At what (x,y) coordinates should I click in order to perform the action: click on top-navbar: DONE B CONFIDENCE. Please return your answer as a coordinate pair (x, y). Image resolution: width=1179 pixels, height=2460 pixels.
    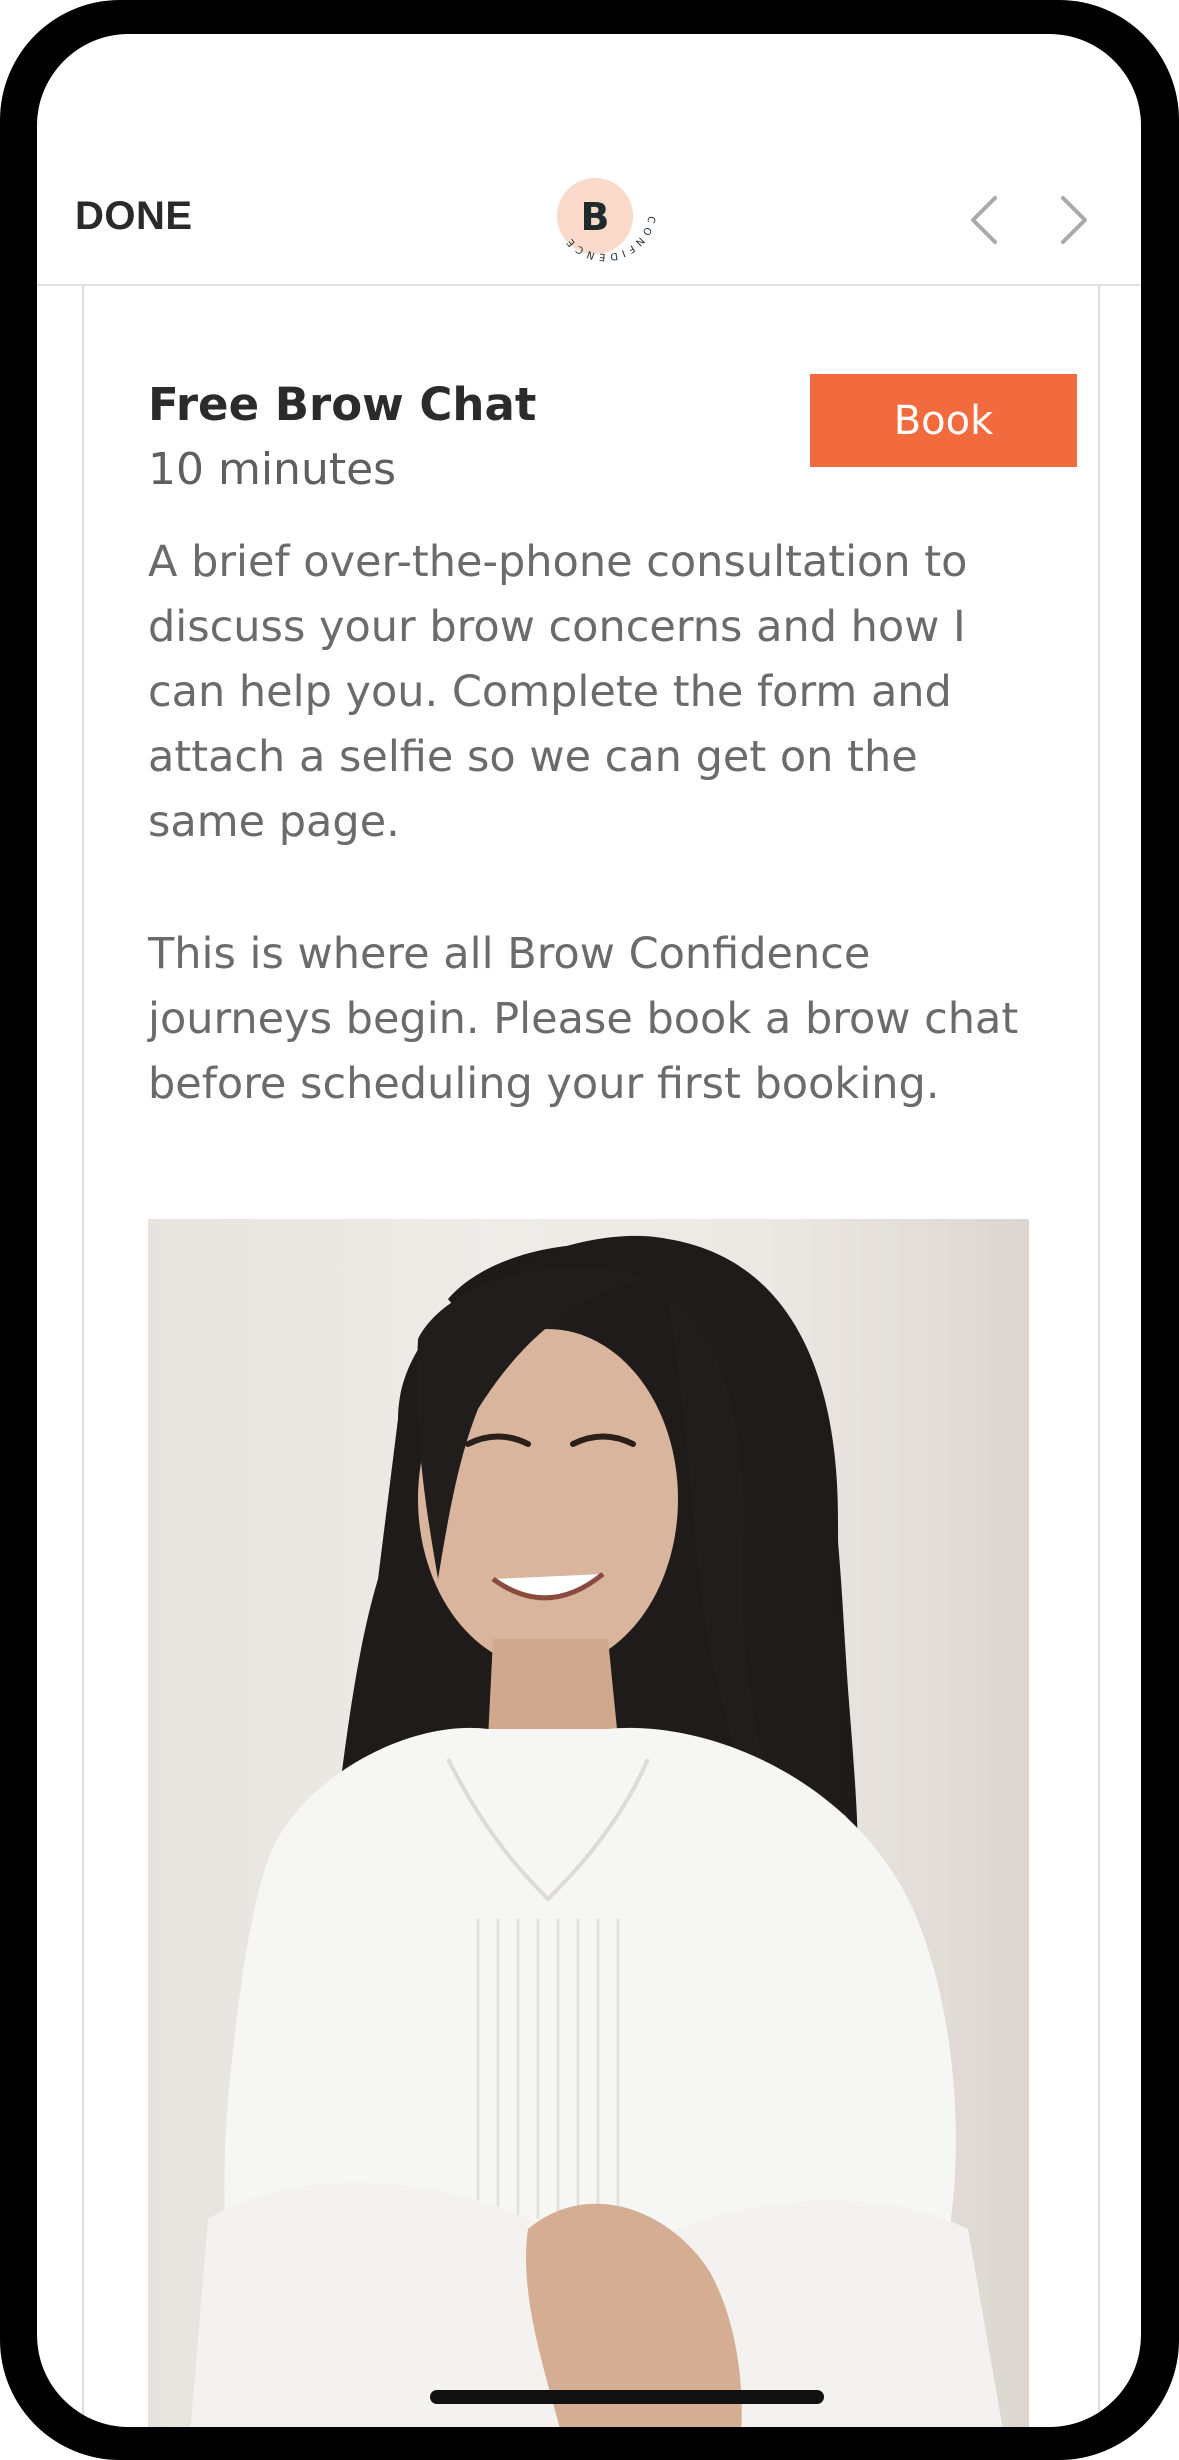
    Looking at the image, I should click on (589, 160).